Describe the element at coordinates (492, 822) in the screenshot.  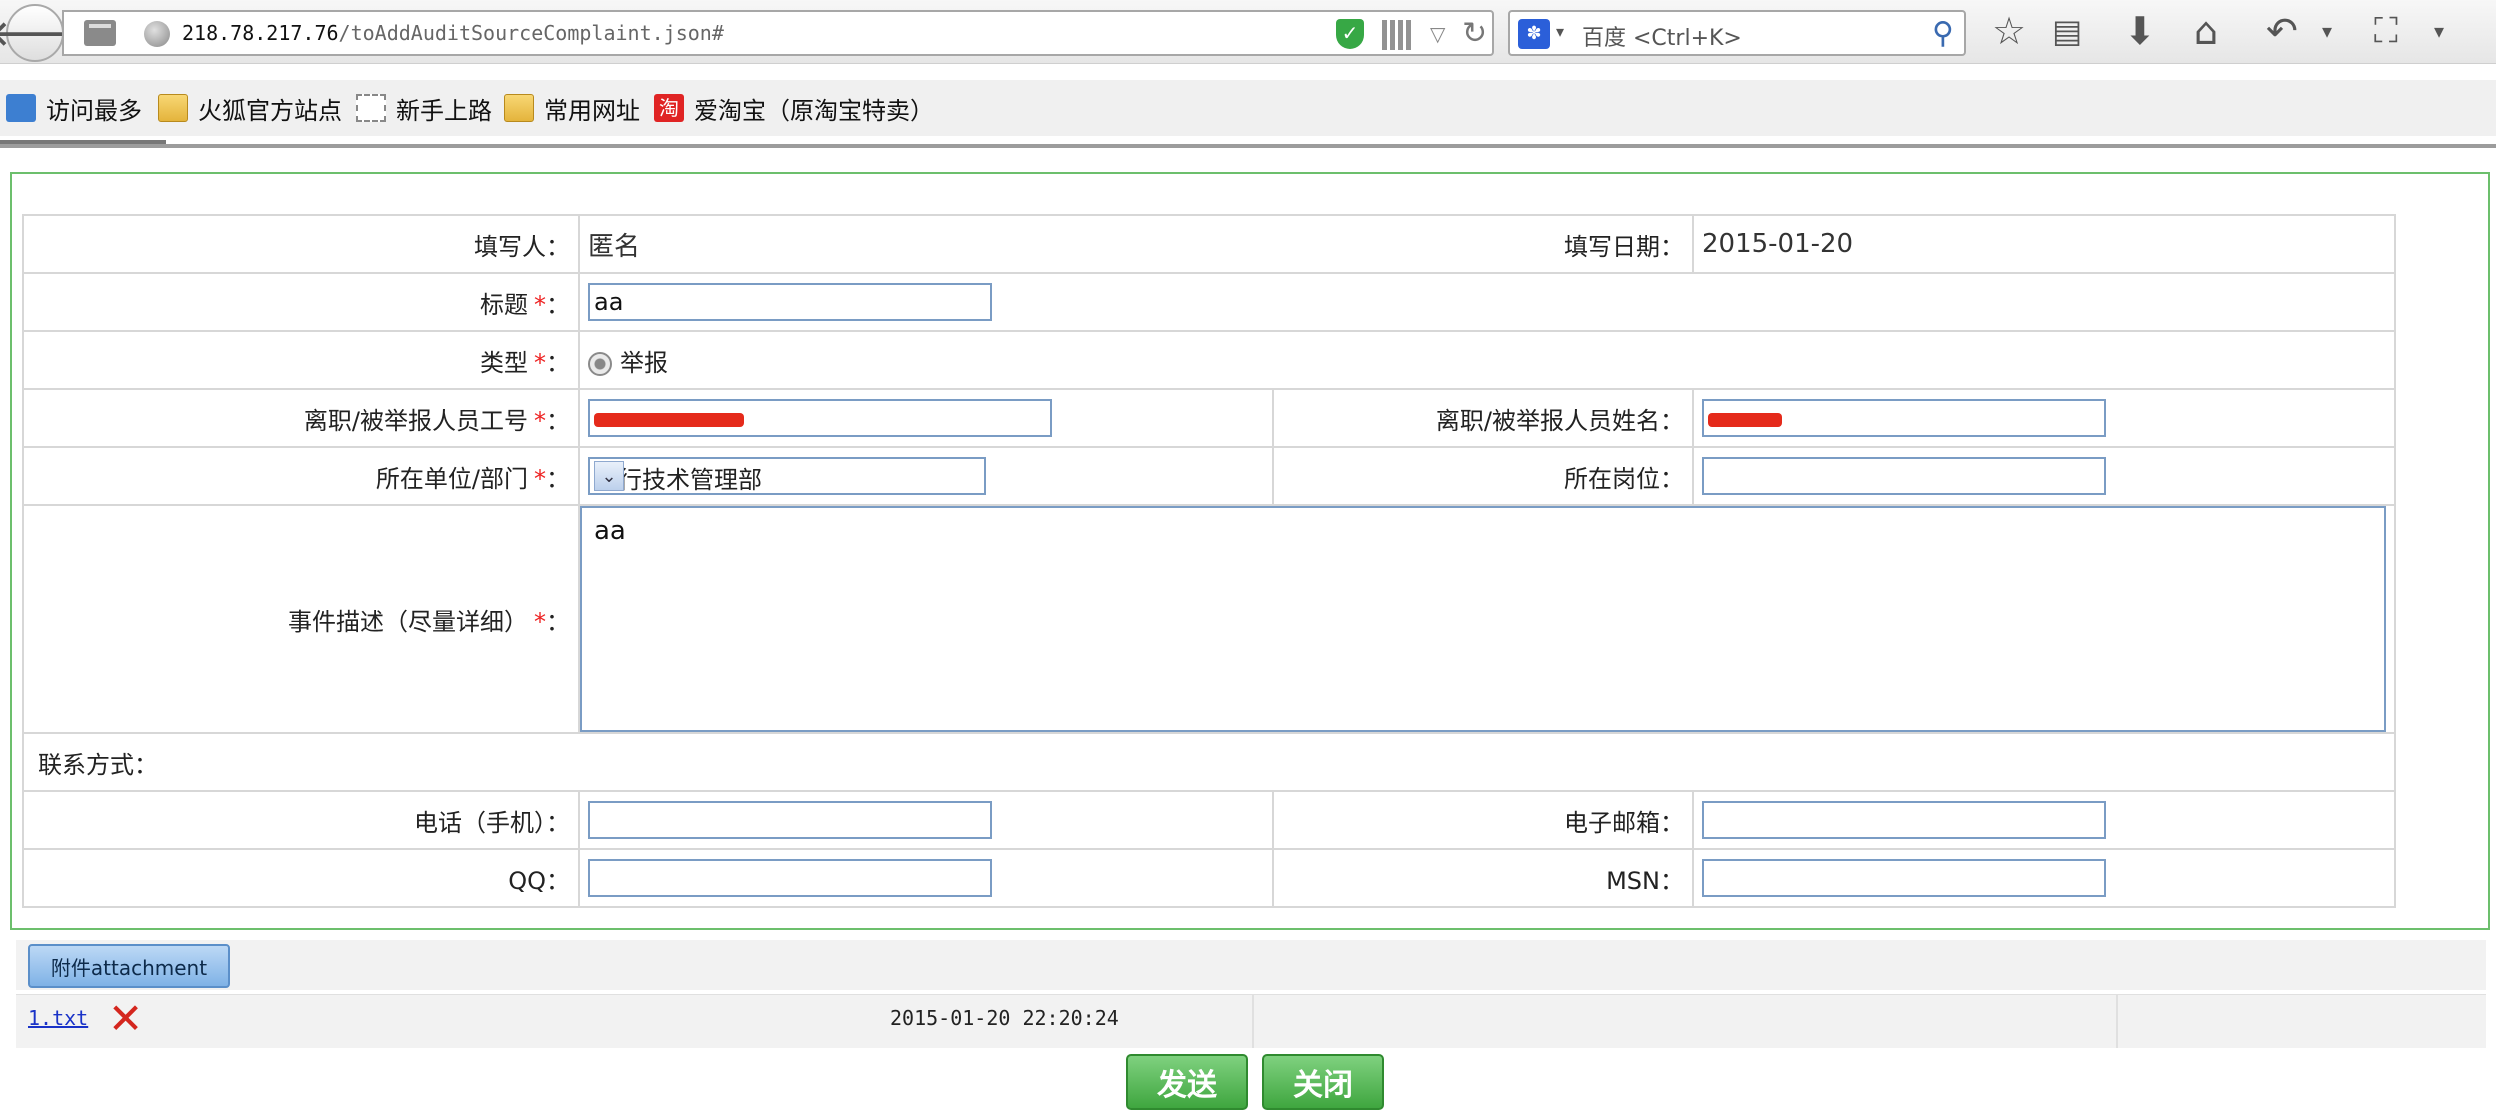
I see `phone-label: 电话（手机）：` at that location.